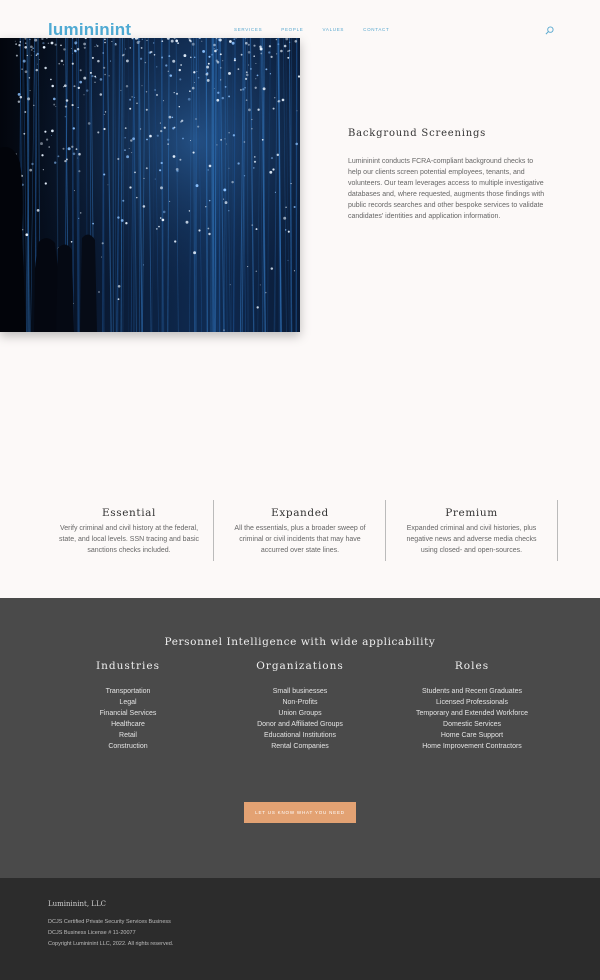 The width and height of the screenshot is (600, 980). I want to click on list-item: Union Groups, so click(300, 713).